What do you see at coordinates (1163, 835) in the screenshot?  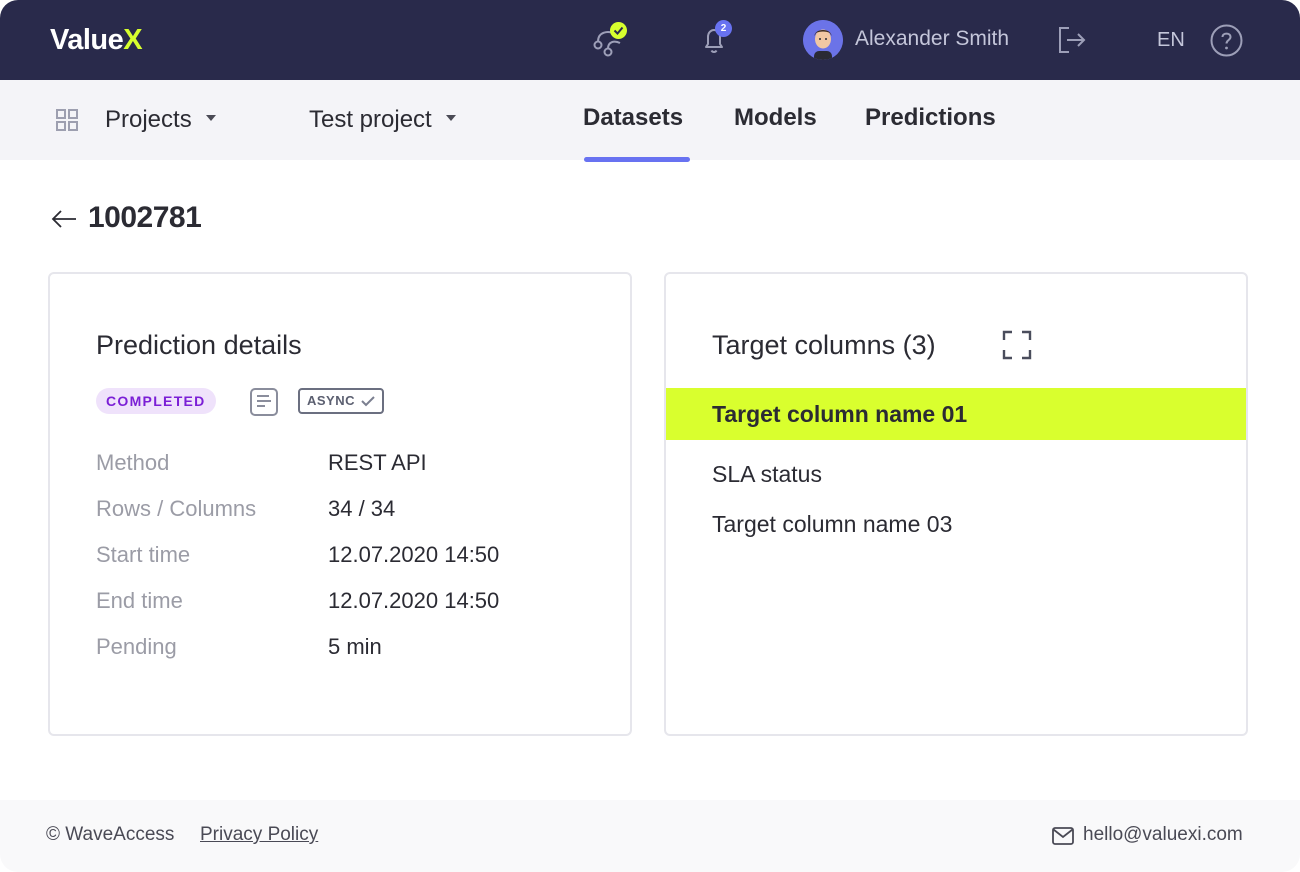 I see `contact-email-link: hello@valuexi.com` at bounding box center [1163, 835].